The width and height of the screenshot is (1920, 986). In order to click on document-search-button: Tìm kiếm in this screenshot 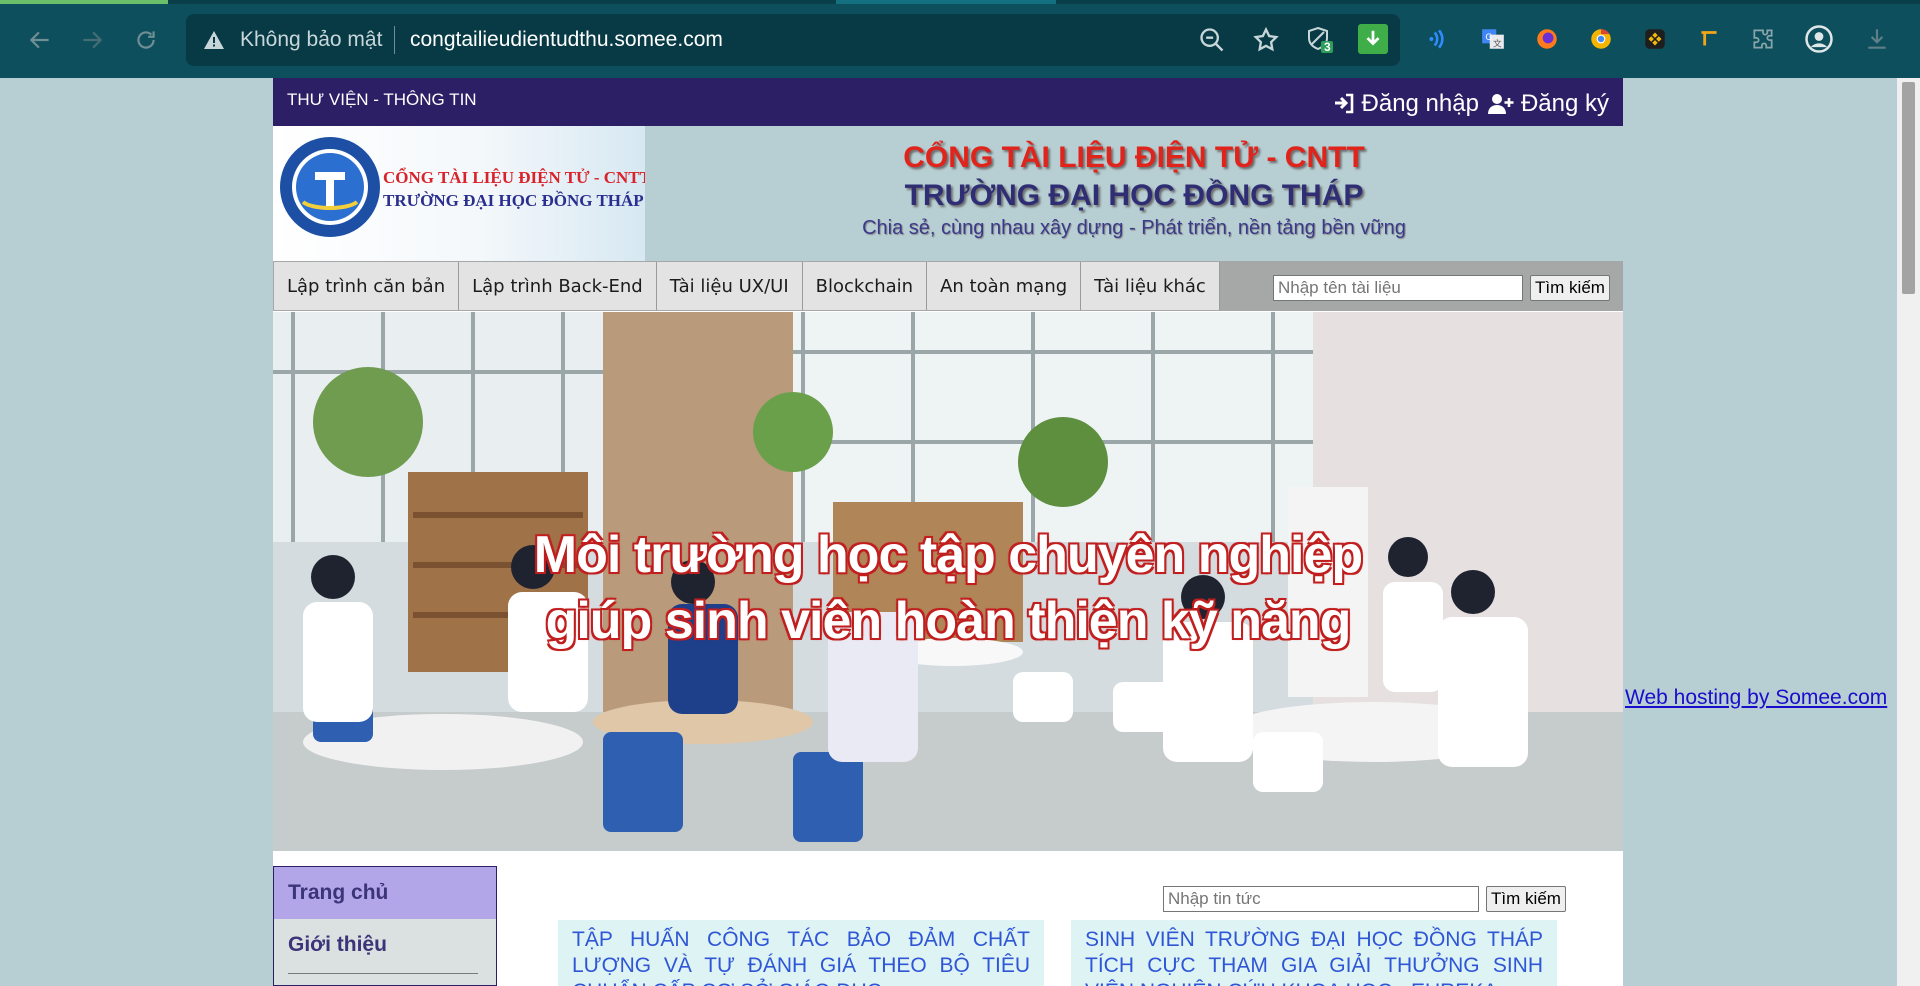, I will do `click(1570, 288)`.